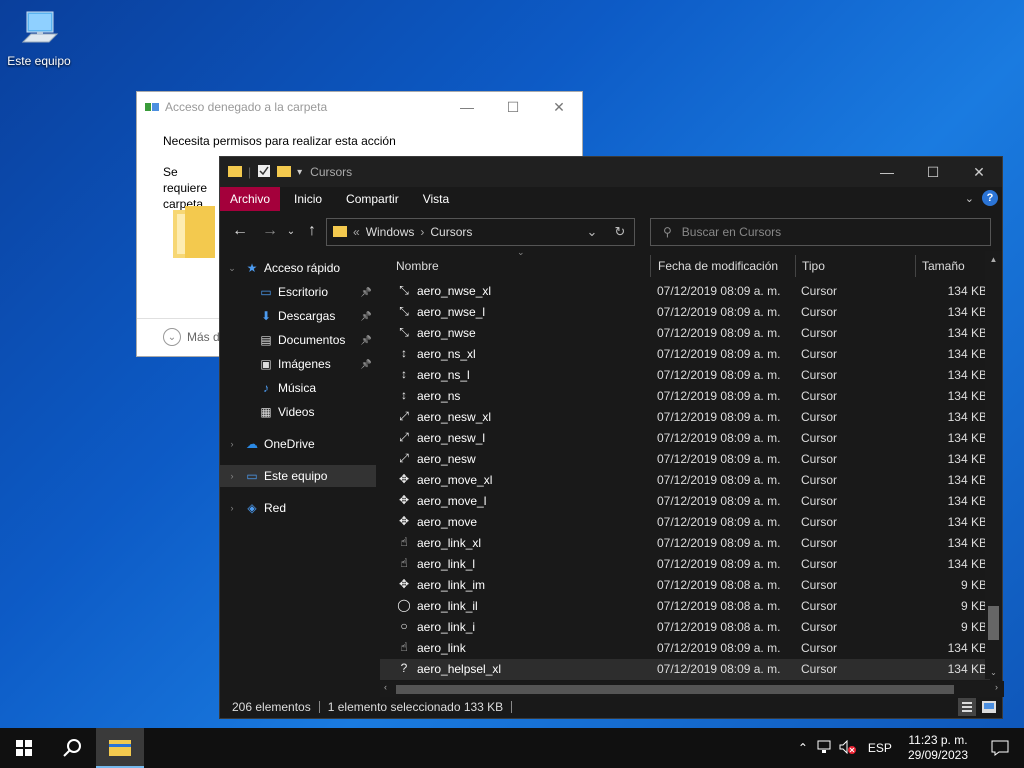  I want to click on new-folder-icon, so click(284, 172).